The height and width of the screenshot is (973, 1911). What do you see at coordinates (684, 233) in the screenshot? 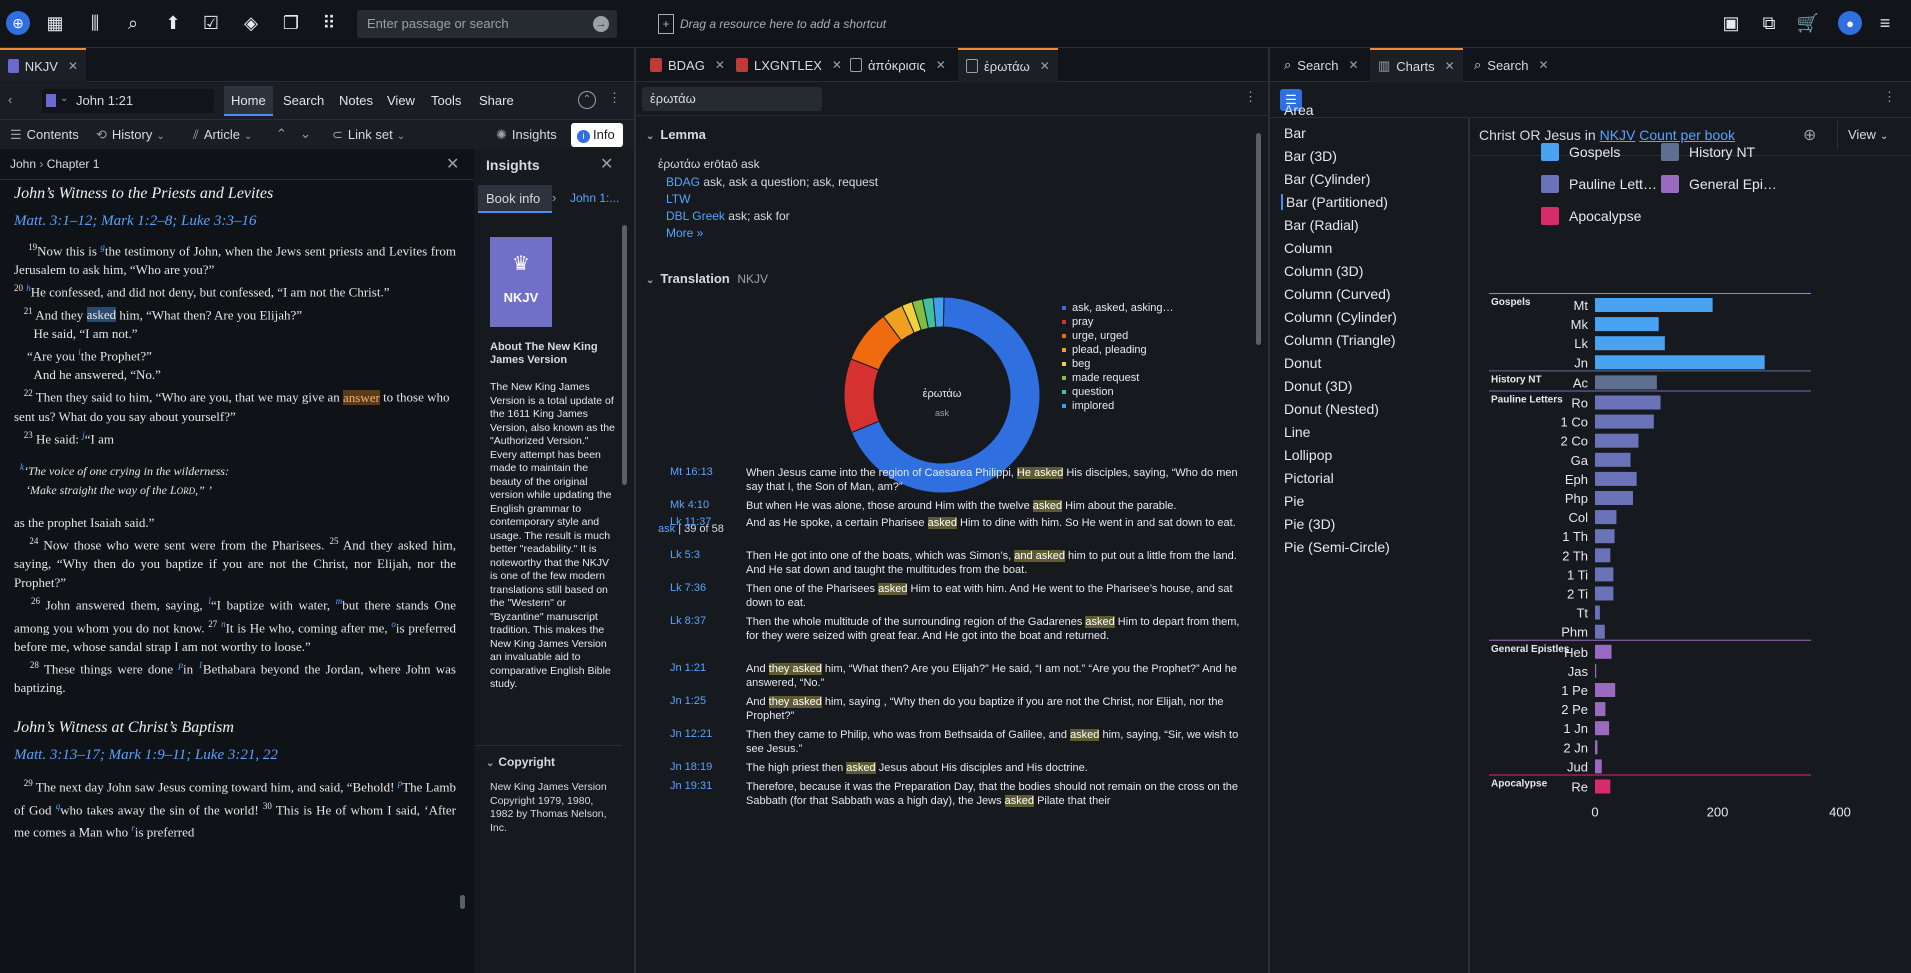
I see `more-link: More »` at bounding box center [684, 233].